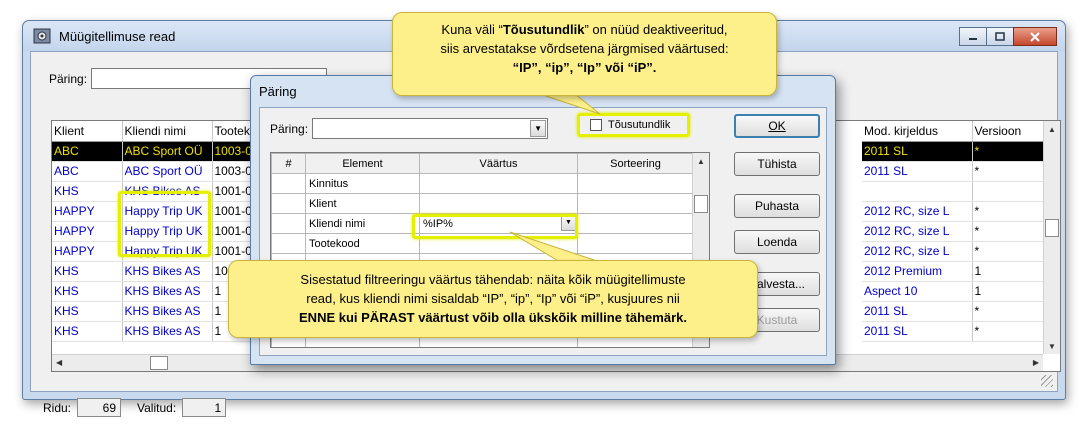  What do you see at coordinates (1051, 237) in the screenshot?
I see `grid-vertical-scrollbar: ▲ ▼` at bounding box center [1051, 237].